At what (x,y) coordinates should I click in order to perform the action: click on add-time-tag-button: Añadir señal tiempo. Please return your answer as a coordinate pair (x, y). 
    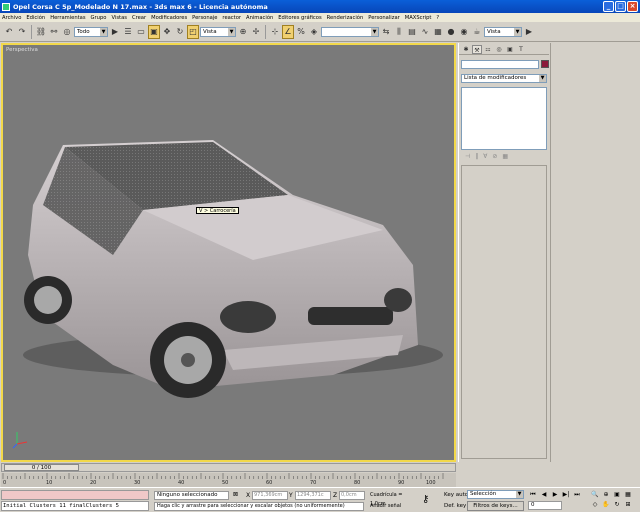
    Looking at the image, I should click on (394, 506).